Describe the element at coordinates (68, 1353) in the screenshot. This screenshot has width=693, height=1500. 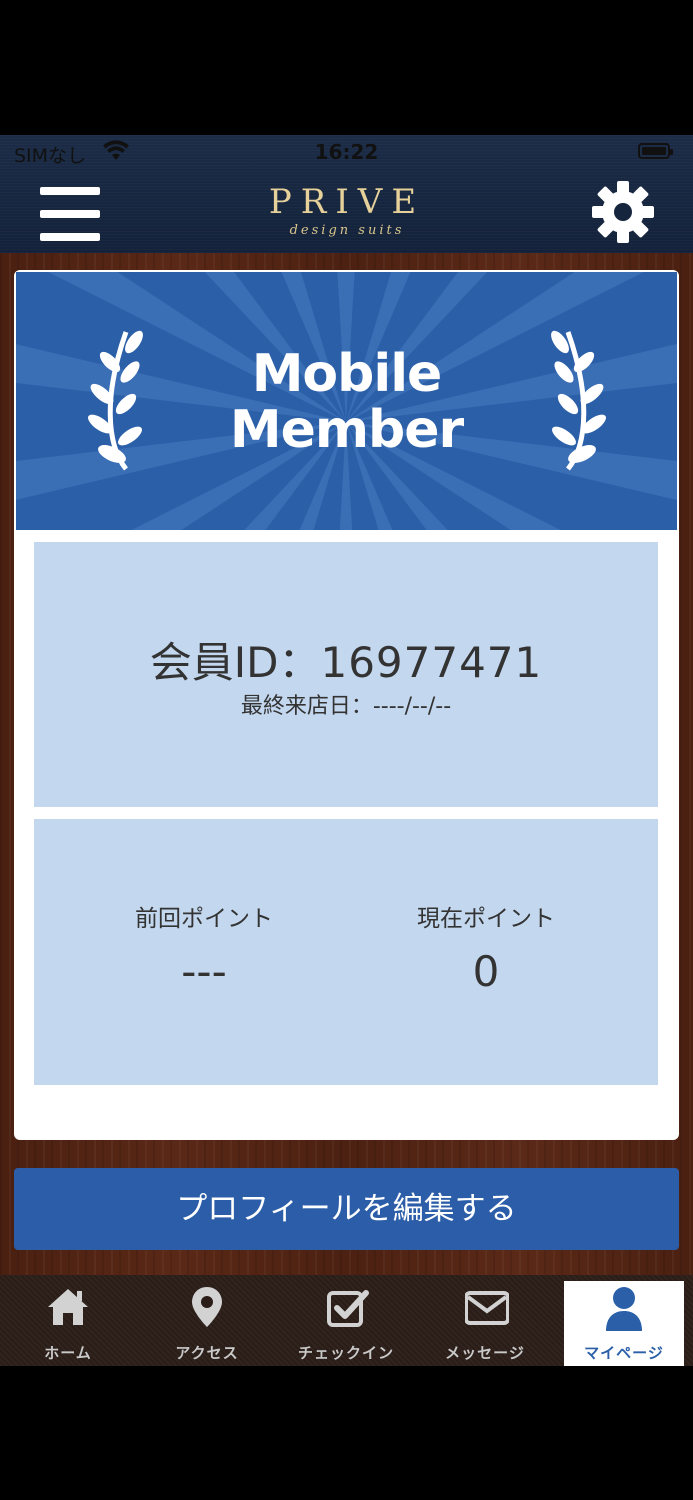
I see `tab-home-label: ホーム` at that location.